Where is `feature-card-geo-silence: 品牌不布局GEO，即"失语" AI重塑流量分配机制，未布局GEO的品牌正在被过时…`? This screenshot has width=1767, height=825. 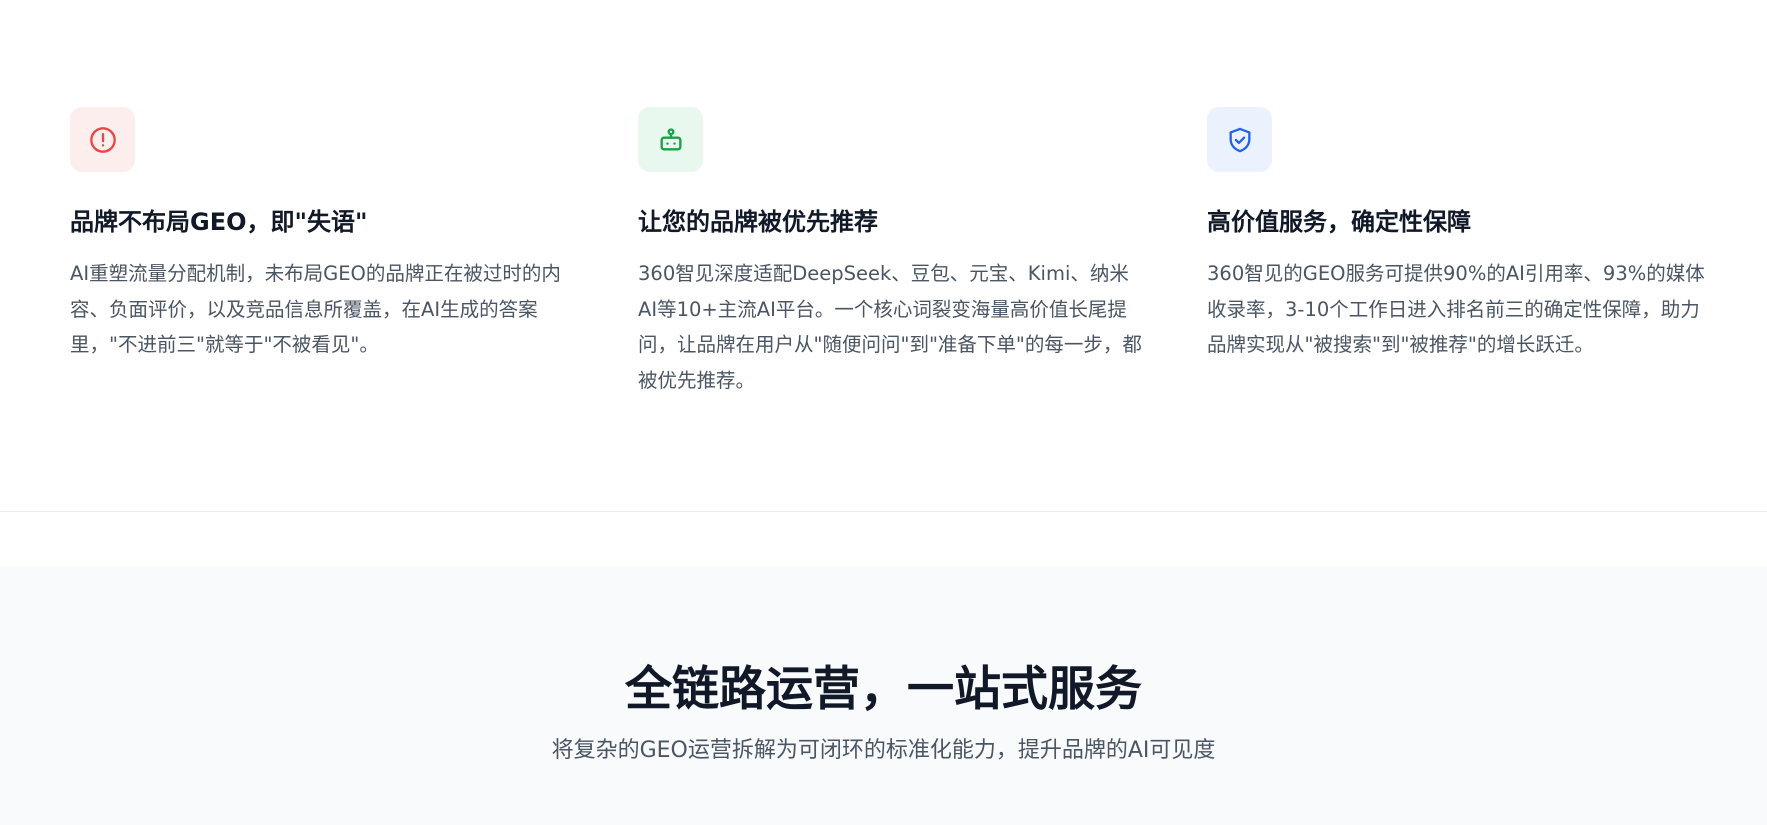 feature-card-geo-silence: 品牌不布局GEO，即"失语" AI重塑流量分配机制，未布局GEO的品牌正在被过时… is located at coordinates (330, 235).